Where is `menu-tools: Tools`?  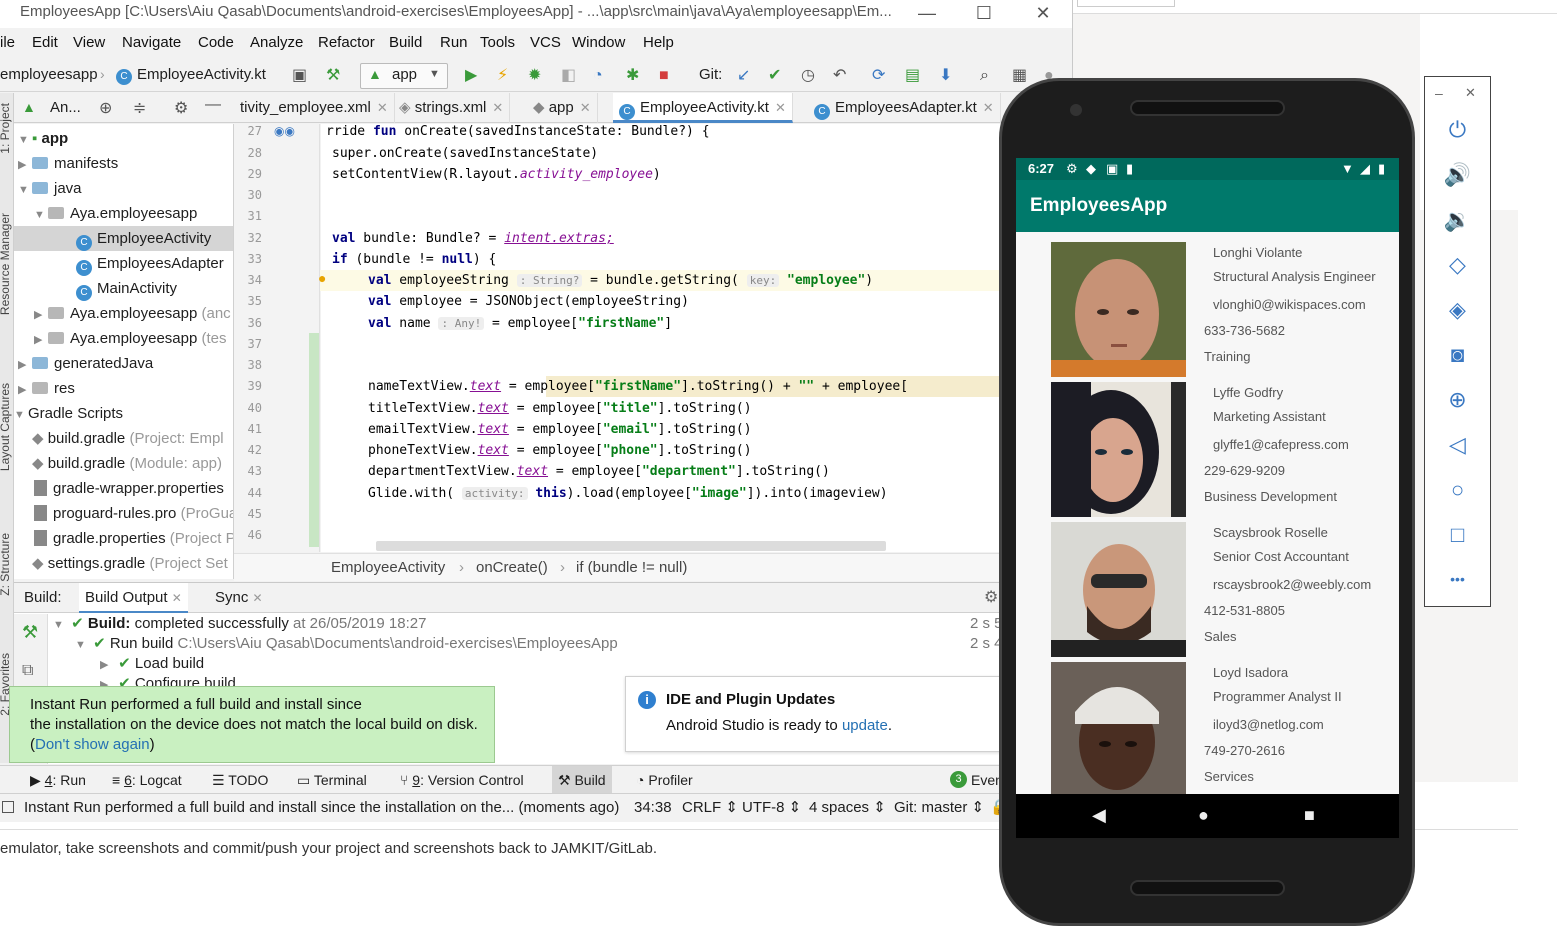 menu-tools: Tools is located at coordinates (497, 42).